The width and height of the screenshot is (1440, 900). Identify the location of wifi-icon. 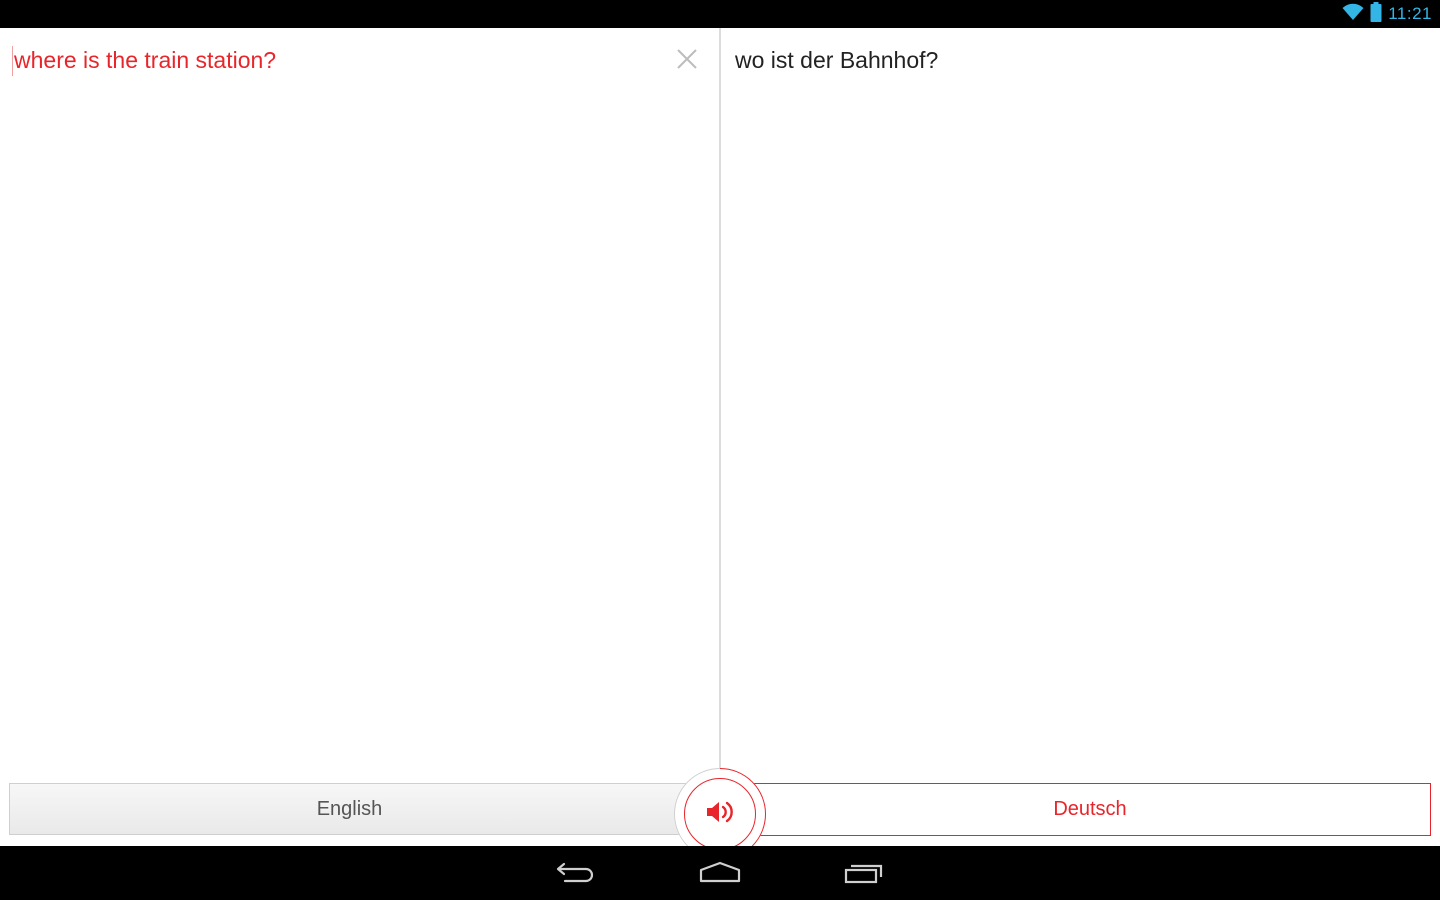
(1353, 14).